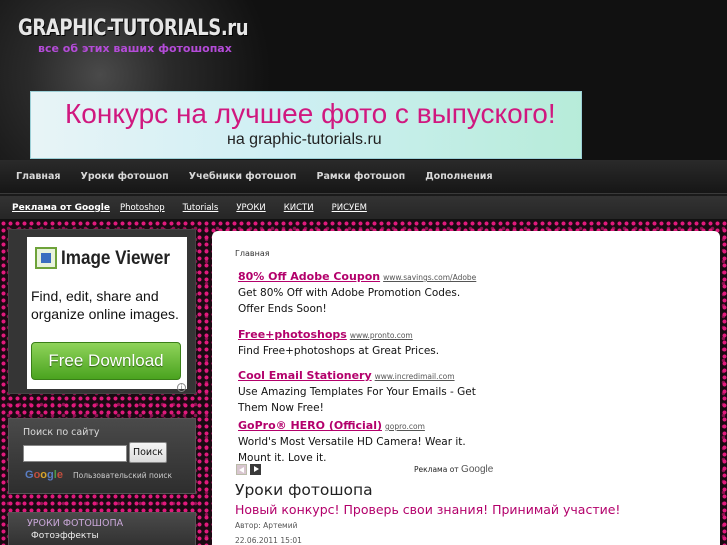 This screenshot has width=727, height=545. What do you see at coordinates (310, 425) in the screenshot?
I see `ad-title: GoPro® HERO (Official)` at bounding box center [310, 425].